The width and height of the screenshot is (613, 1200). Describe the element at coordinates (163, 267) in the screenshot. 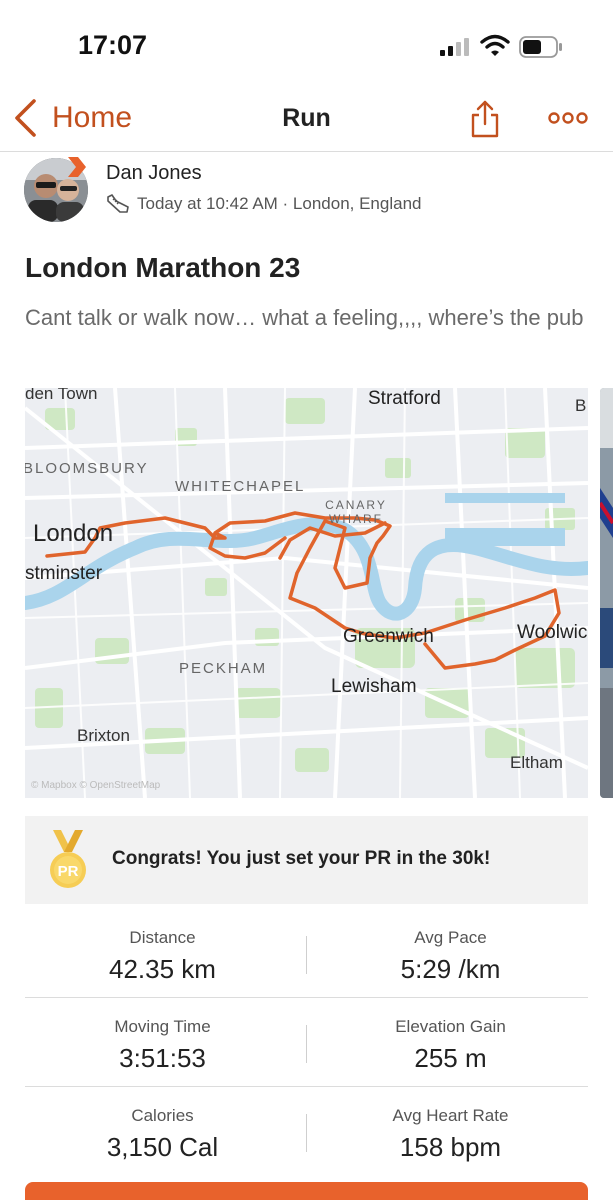

I see `activity-title: London Marathon 23` at that location.